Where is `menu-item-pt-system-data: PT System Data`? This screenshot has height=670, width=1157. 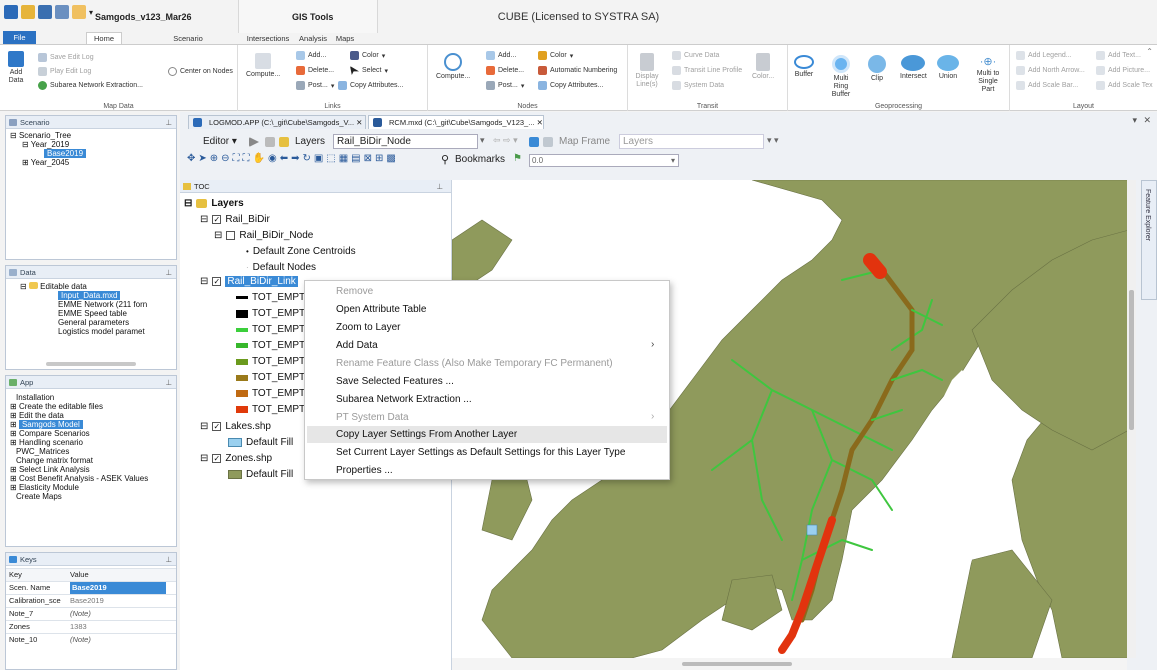 menu-item-pt-system-data: PT System Data is located at coordinates (372, 417).